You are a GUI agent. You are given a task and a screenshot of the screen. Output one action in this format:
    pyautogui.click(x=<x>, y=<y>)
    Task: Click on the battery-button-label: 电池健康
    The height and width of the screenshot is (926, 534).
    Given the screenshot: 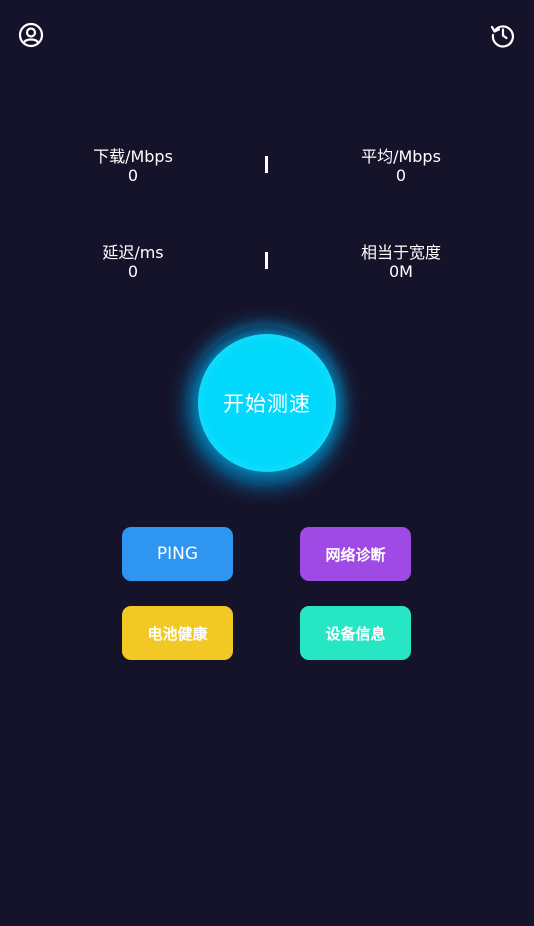 What is the action you would take?
    pyautogui.click(x=177, y=633)
    